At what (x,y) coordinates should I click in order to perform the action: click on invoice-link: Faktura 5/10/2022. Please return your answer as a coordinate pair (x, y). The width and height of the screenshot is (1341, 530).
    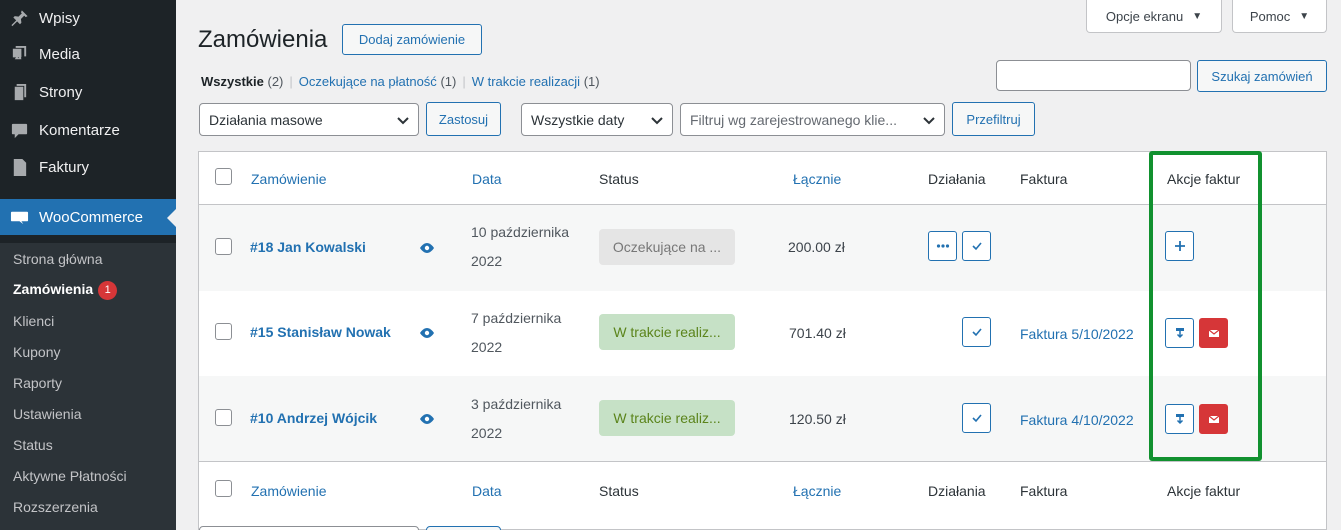
    Looking at the image, I should click on (1077, 334).